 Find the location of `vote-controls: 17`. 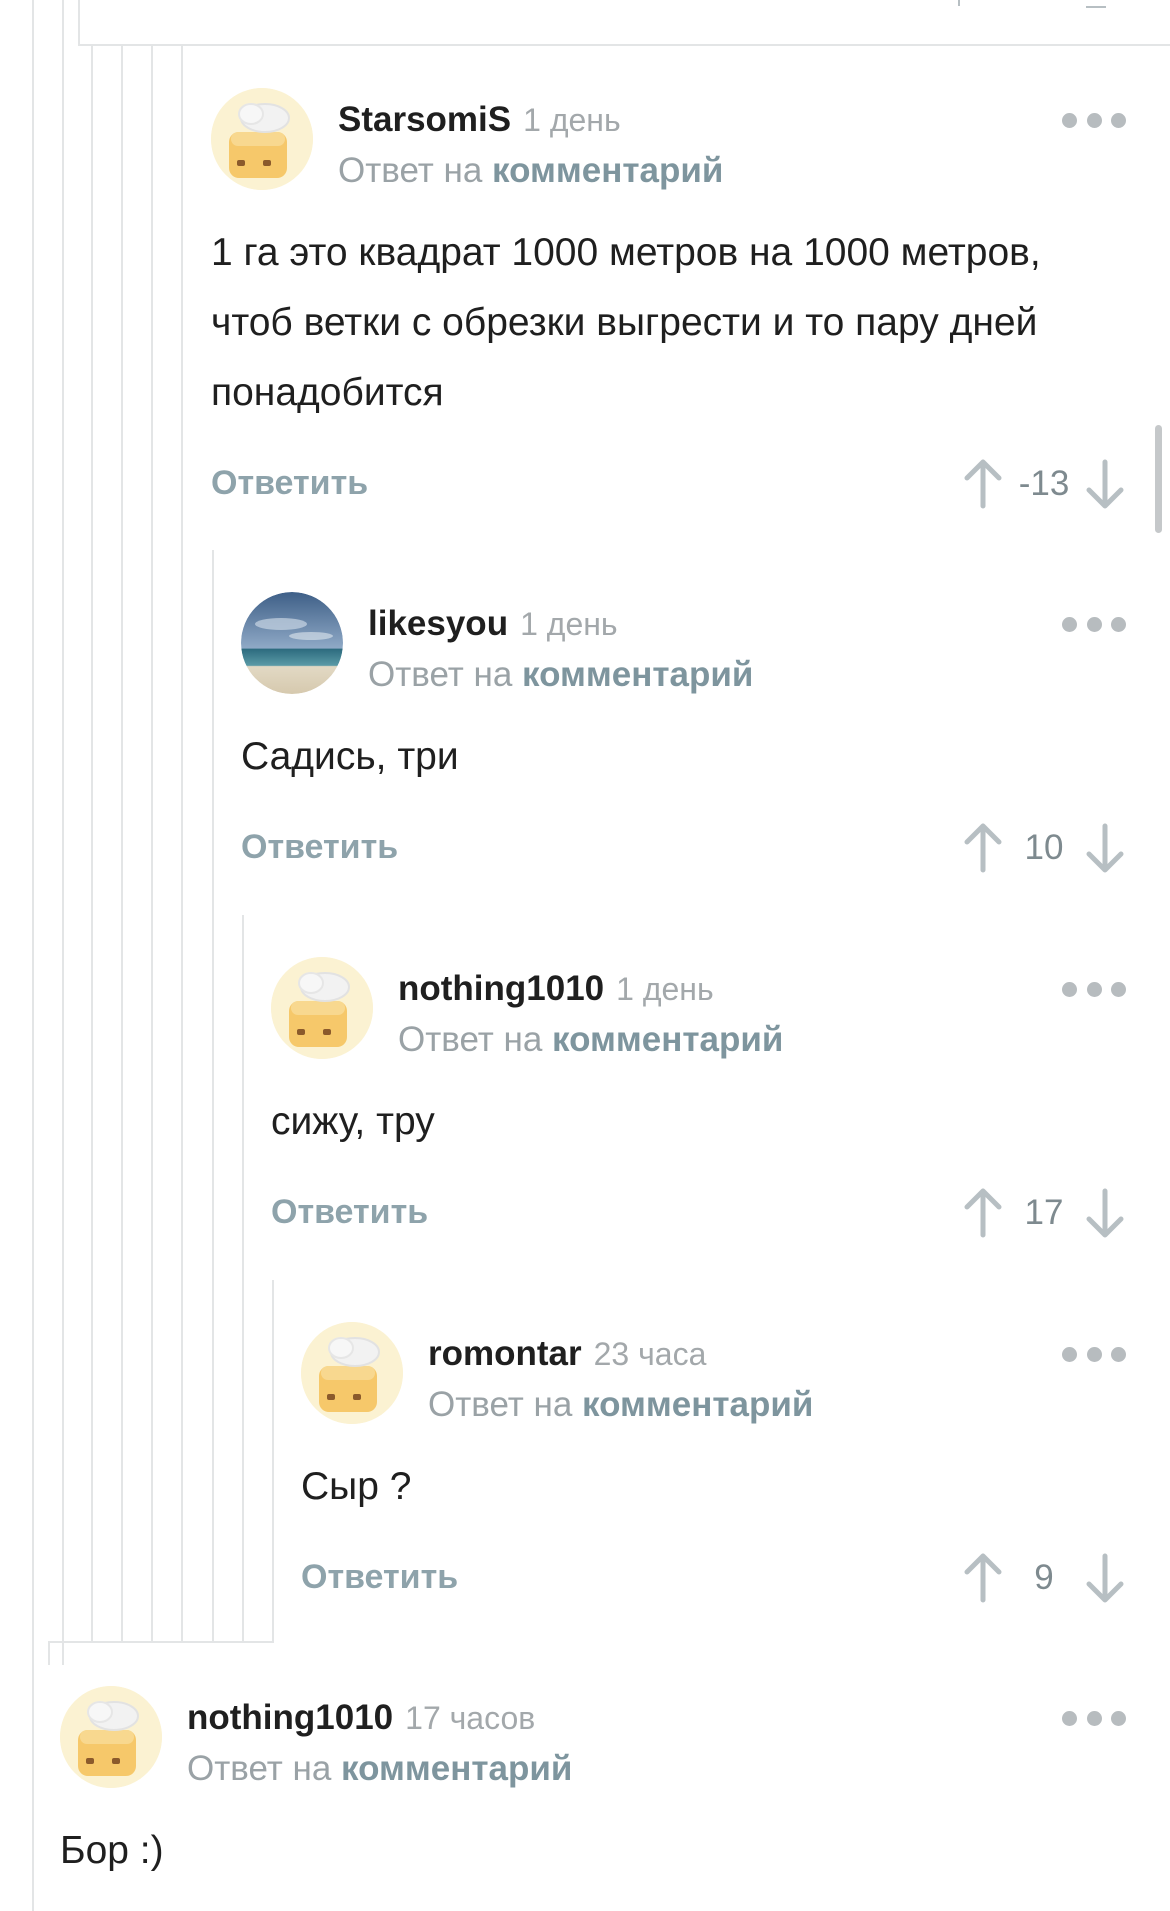

vote-controls: 17 is located at coordinates (1044, 1213).